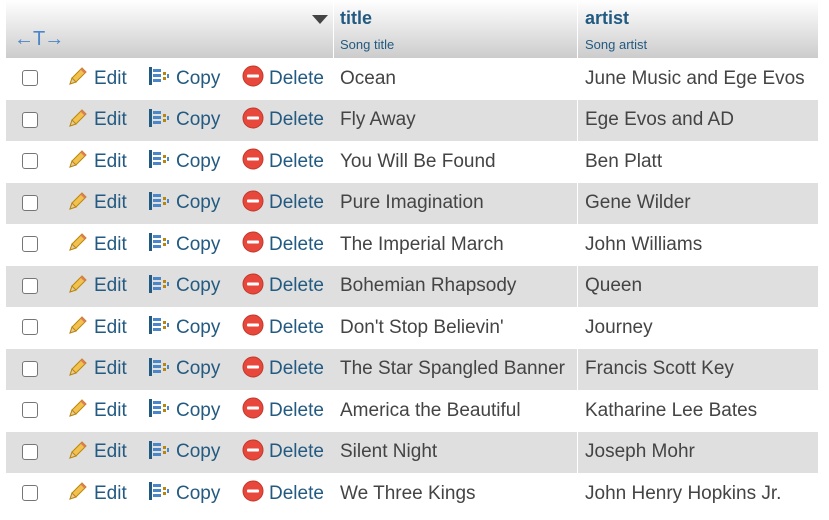 The height and width of the screenshot is (520, 829). I want to click on cell-artist: Francis Scott Key, so click(659, 369).